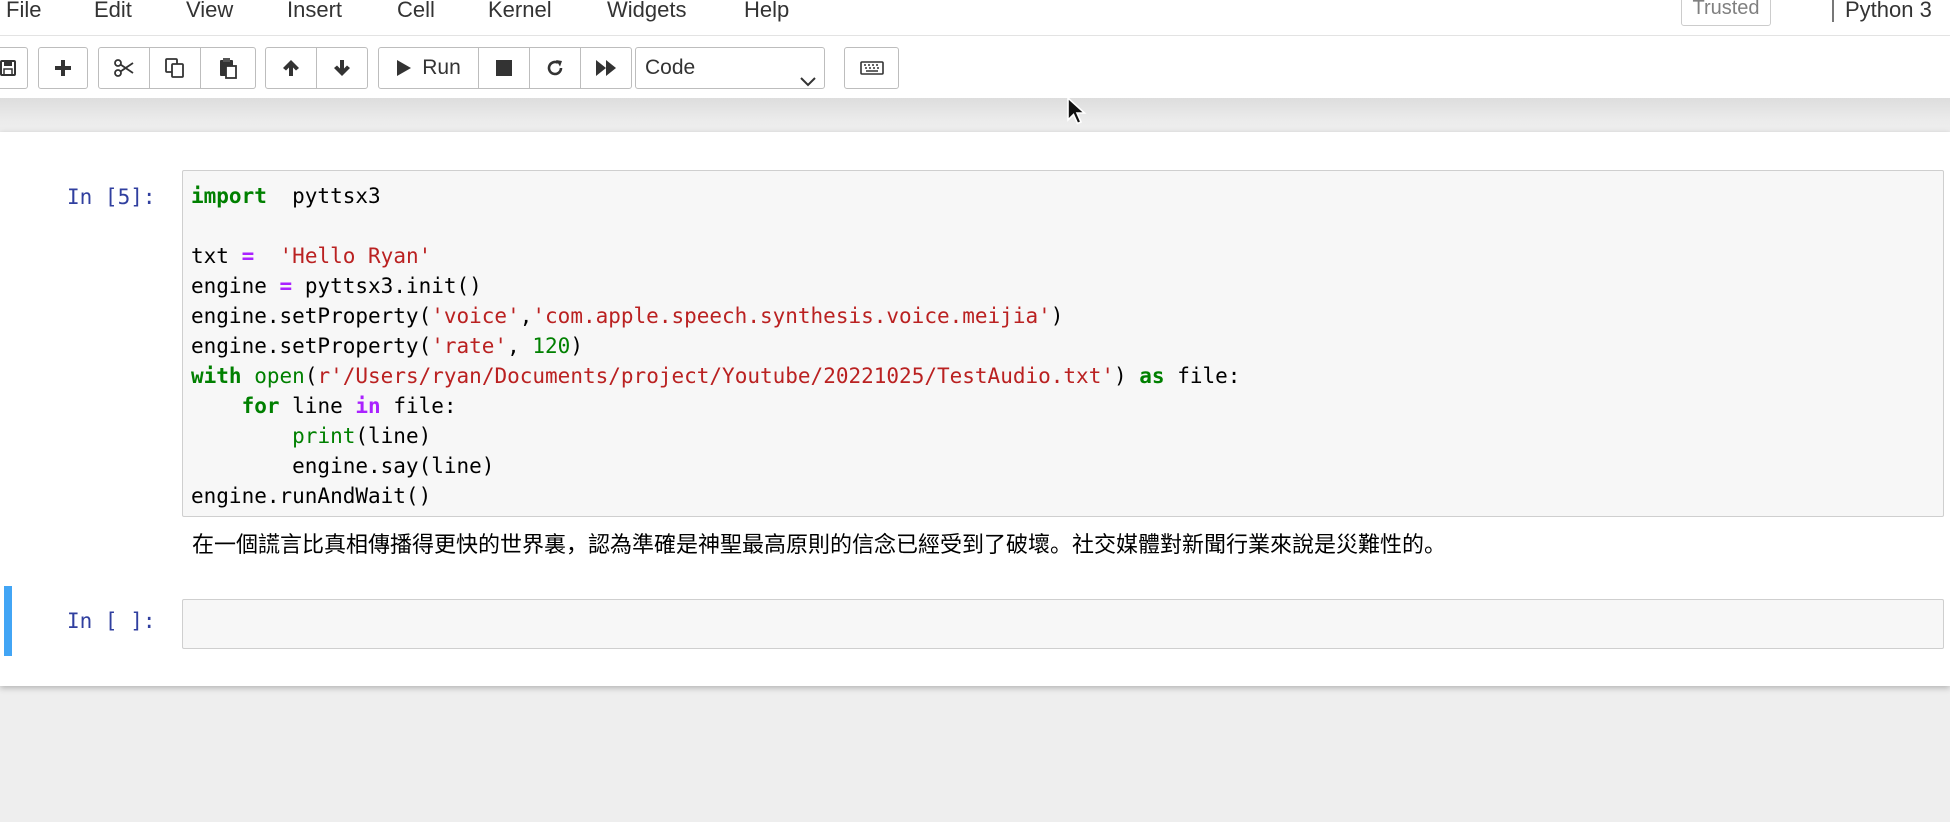 This screenshot has width=1950, height=822. What do you see at coordinates (730, 68) in the screenshot?
I see `cell-type-select: Code` at bounding box center [730, 68].